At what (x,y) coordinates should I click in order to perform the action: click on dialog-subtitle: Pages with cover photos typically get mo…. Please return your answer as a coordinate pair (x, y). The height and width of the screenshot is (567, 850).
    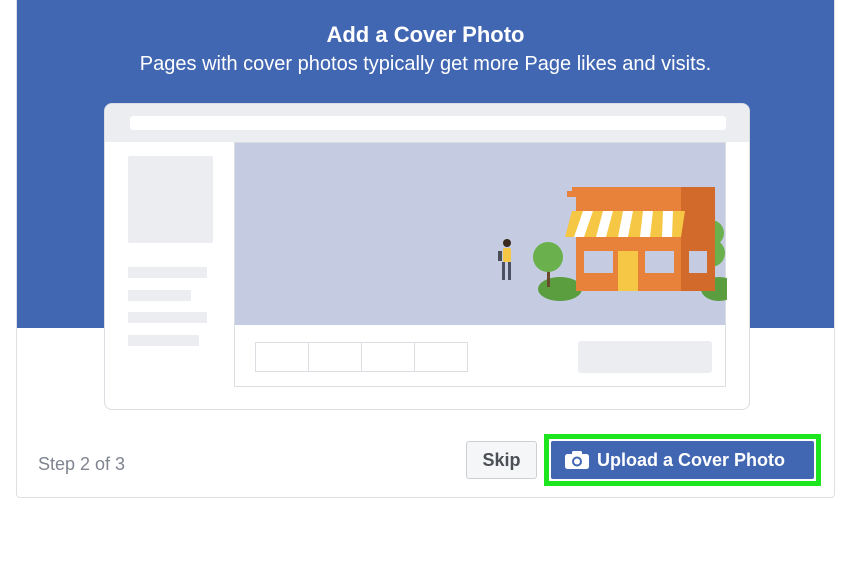
    Looking at the image, I should click on (425, 64).